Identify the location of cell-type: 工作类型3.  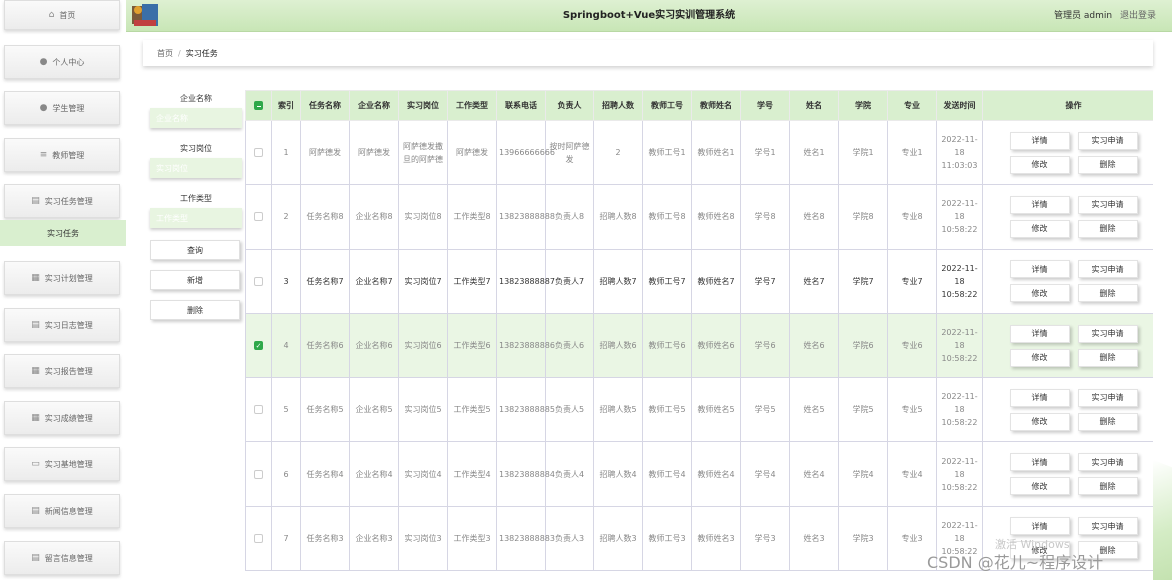
(472, 538).